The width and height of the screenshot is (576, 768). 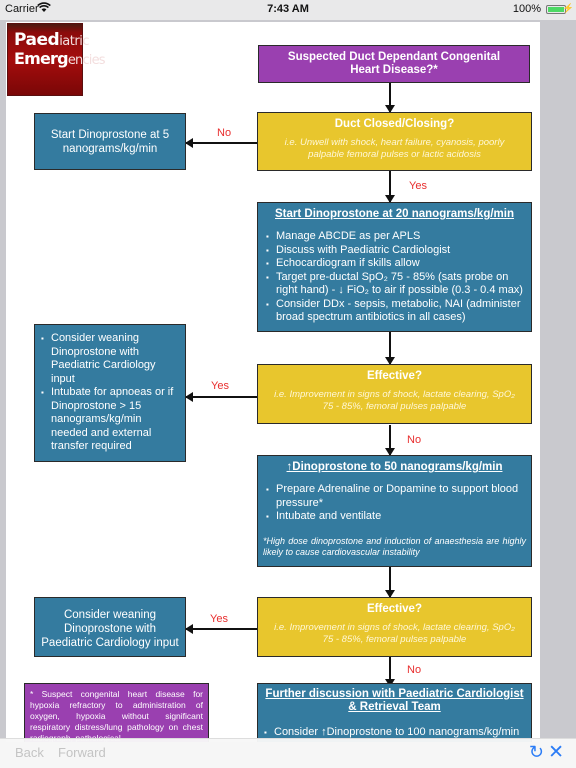 I want to click on logo-text: encies, so click(x=86, y=60).